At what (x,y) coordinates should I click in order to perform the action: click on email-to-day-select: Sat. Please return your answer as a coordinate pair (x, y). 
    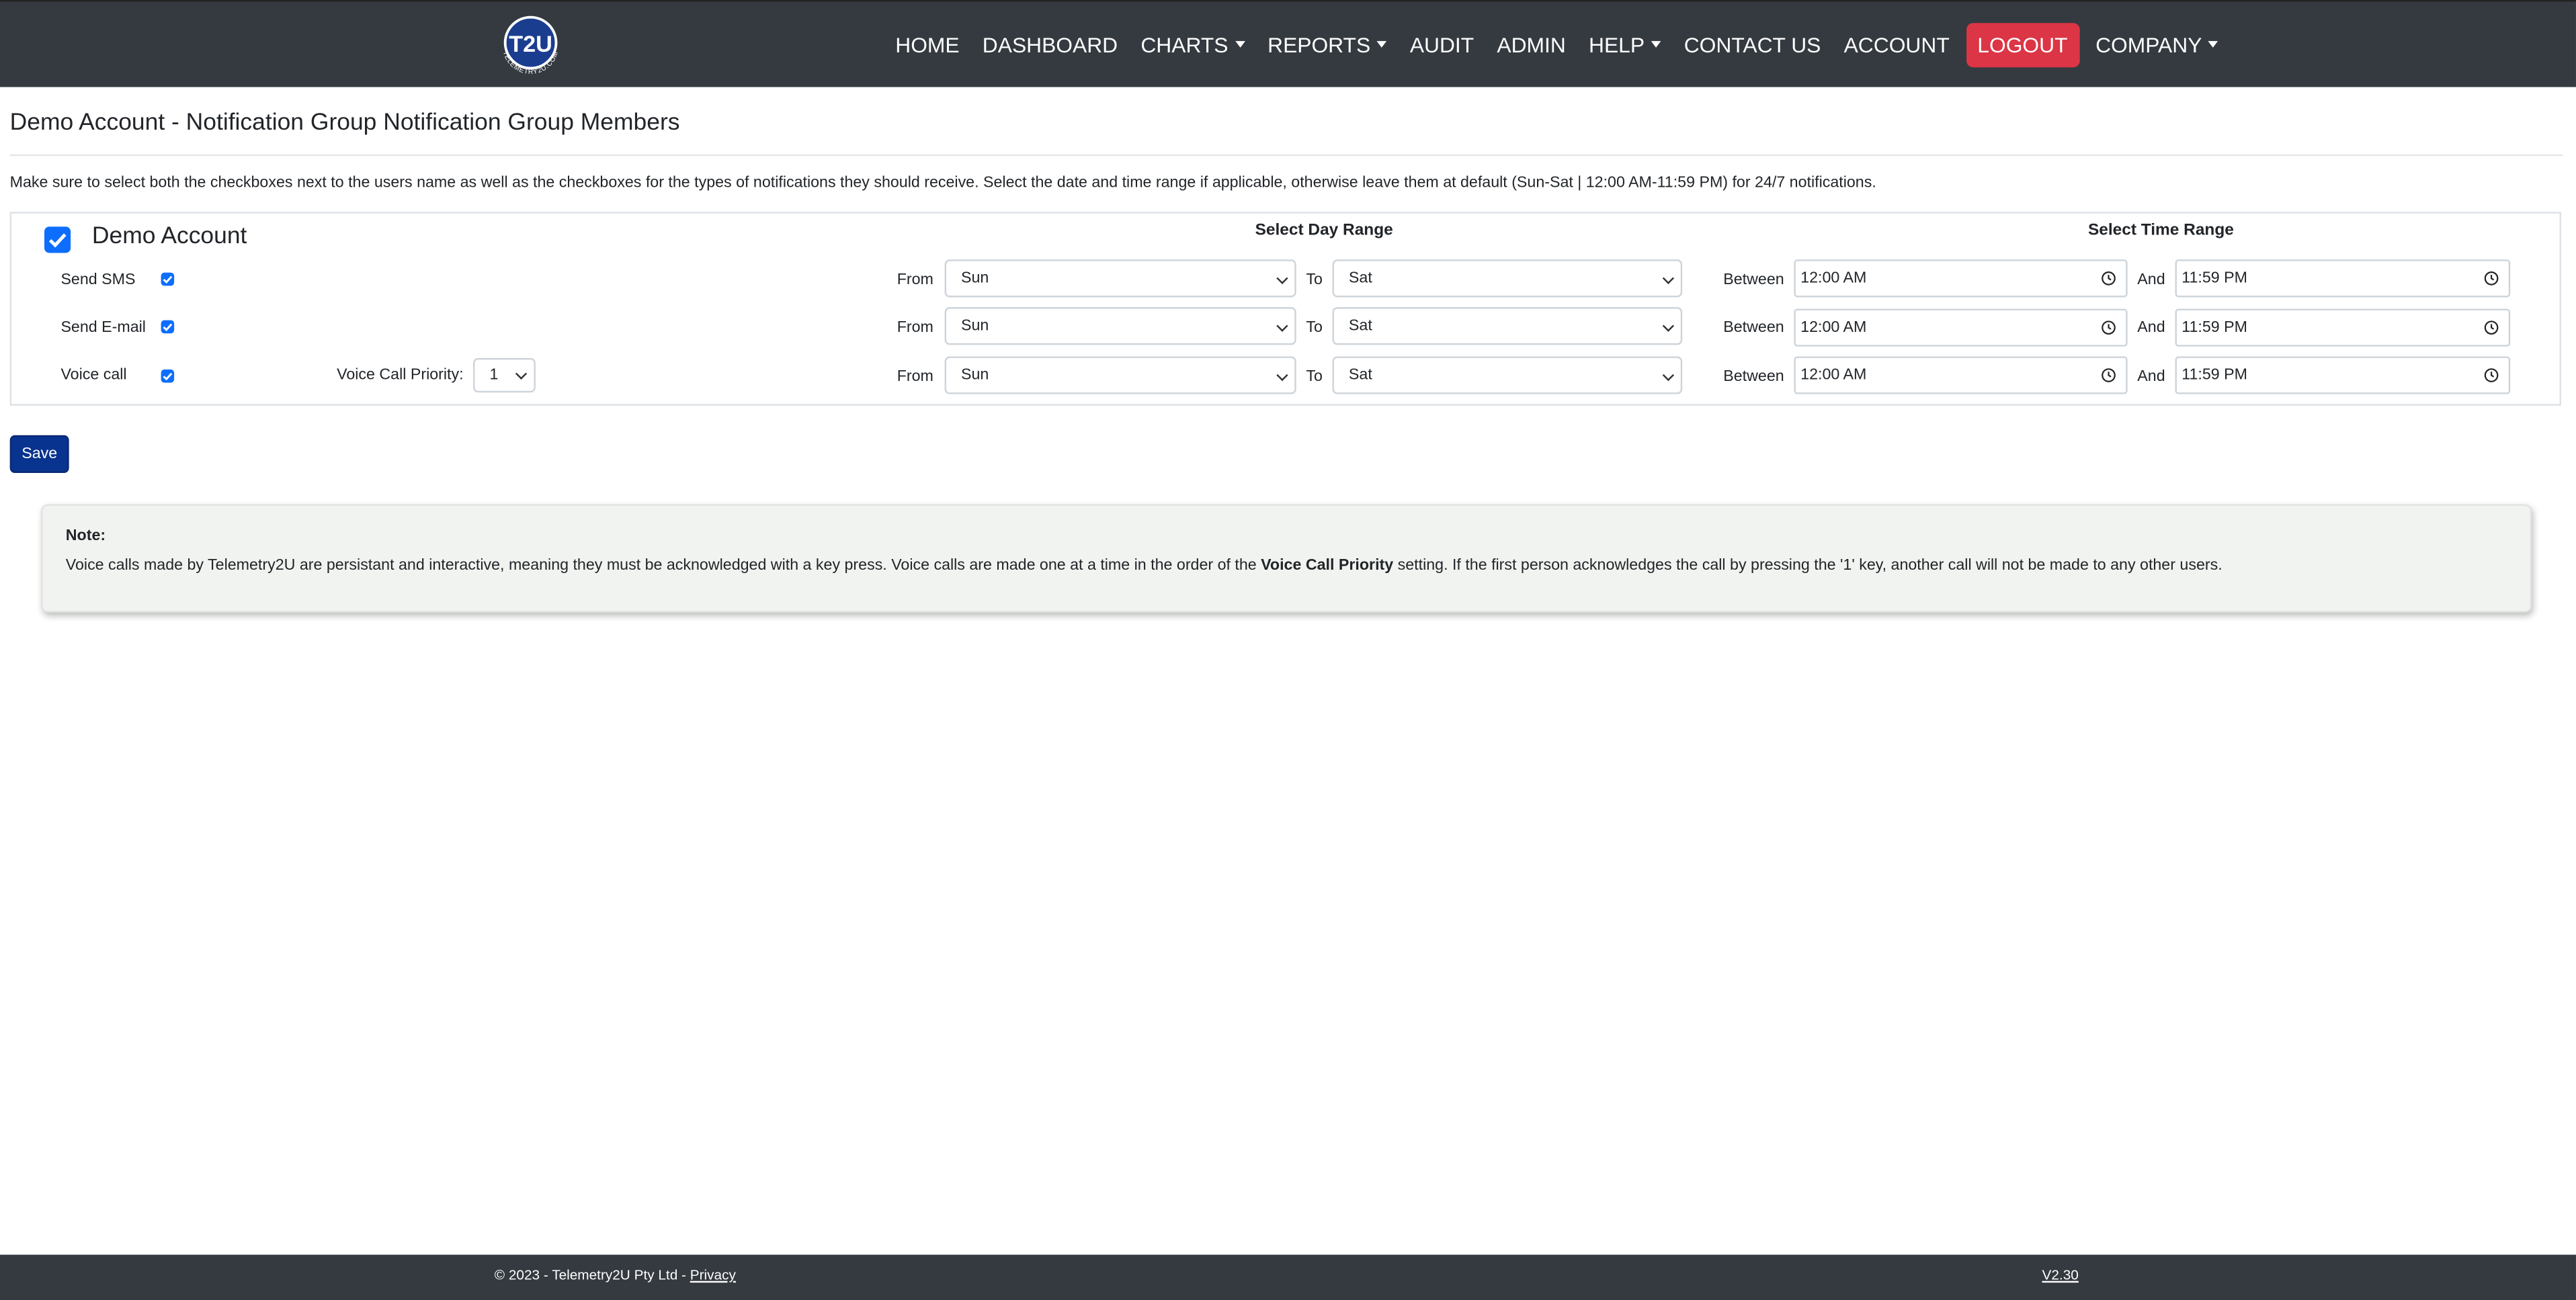
    Looking at the image, I should click on (1507, 326).